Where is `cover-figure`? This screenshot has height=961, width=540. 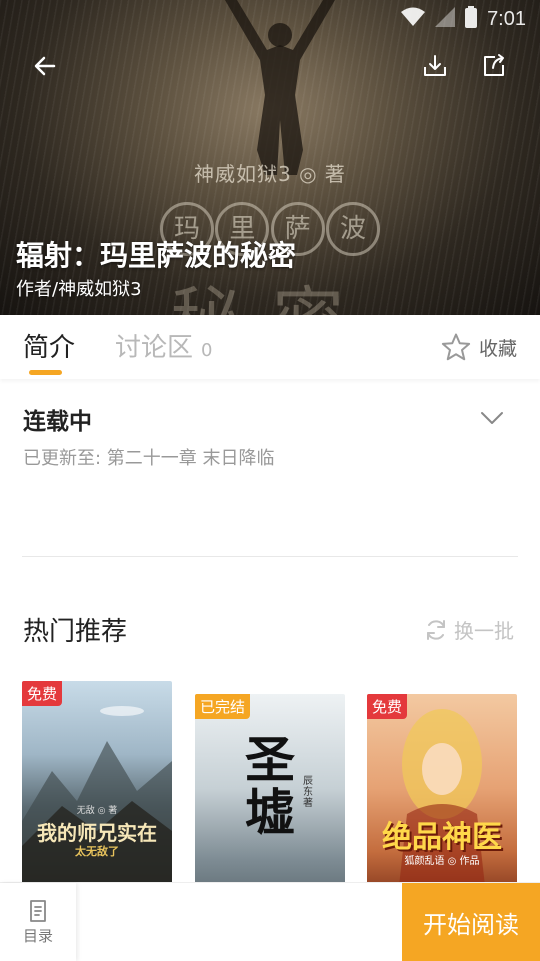
cover-figure is located at coordinates (280, 87).